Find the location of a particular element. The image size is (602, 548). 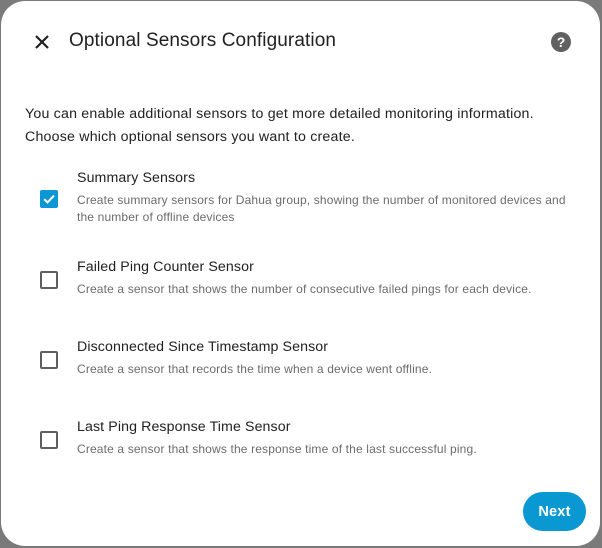

disconnected-since-checkbox is located at coordinates (49, 360).